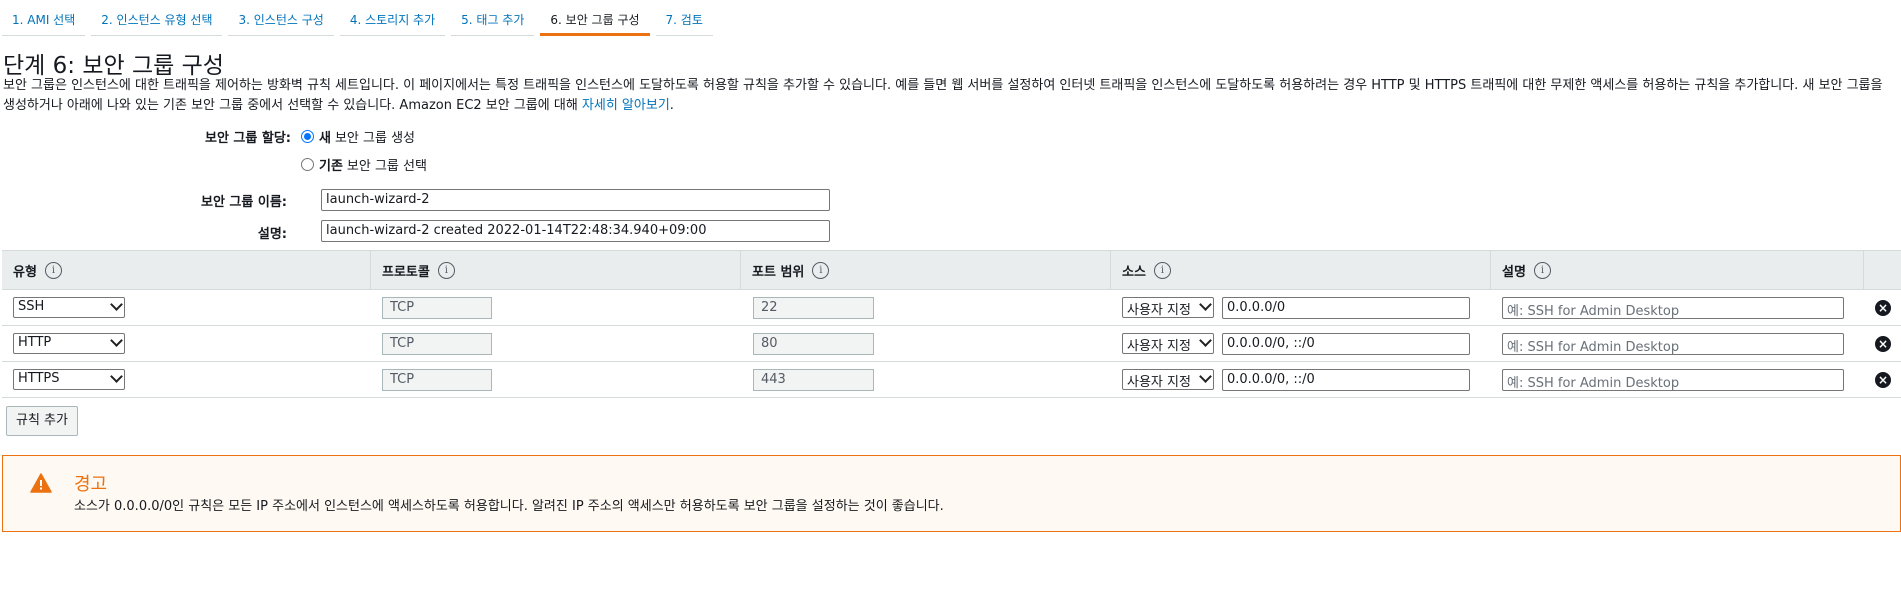  What do you see at coordinates (25, 272) in the screenshot?
I see `header-type-label: 유형` at bounding box center [25, 272].